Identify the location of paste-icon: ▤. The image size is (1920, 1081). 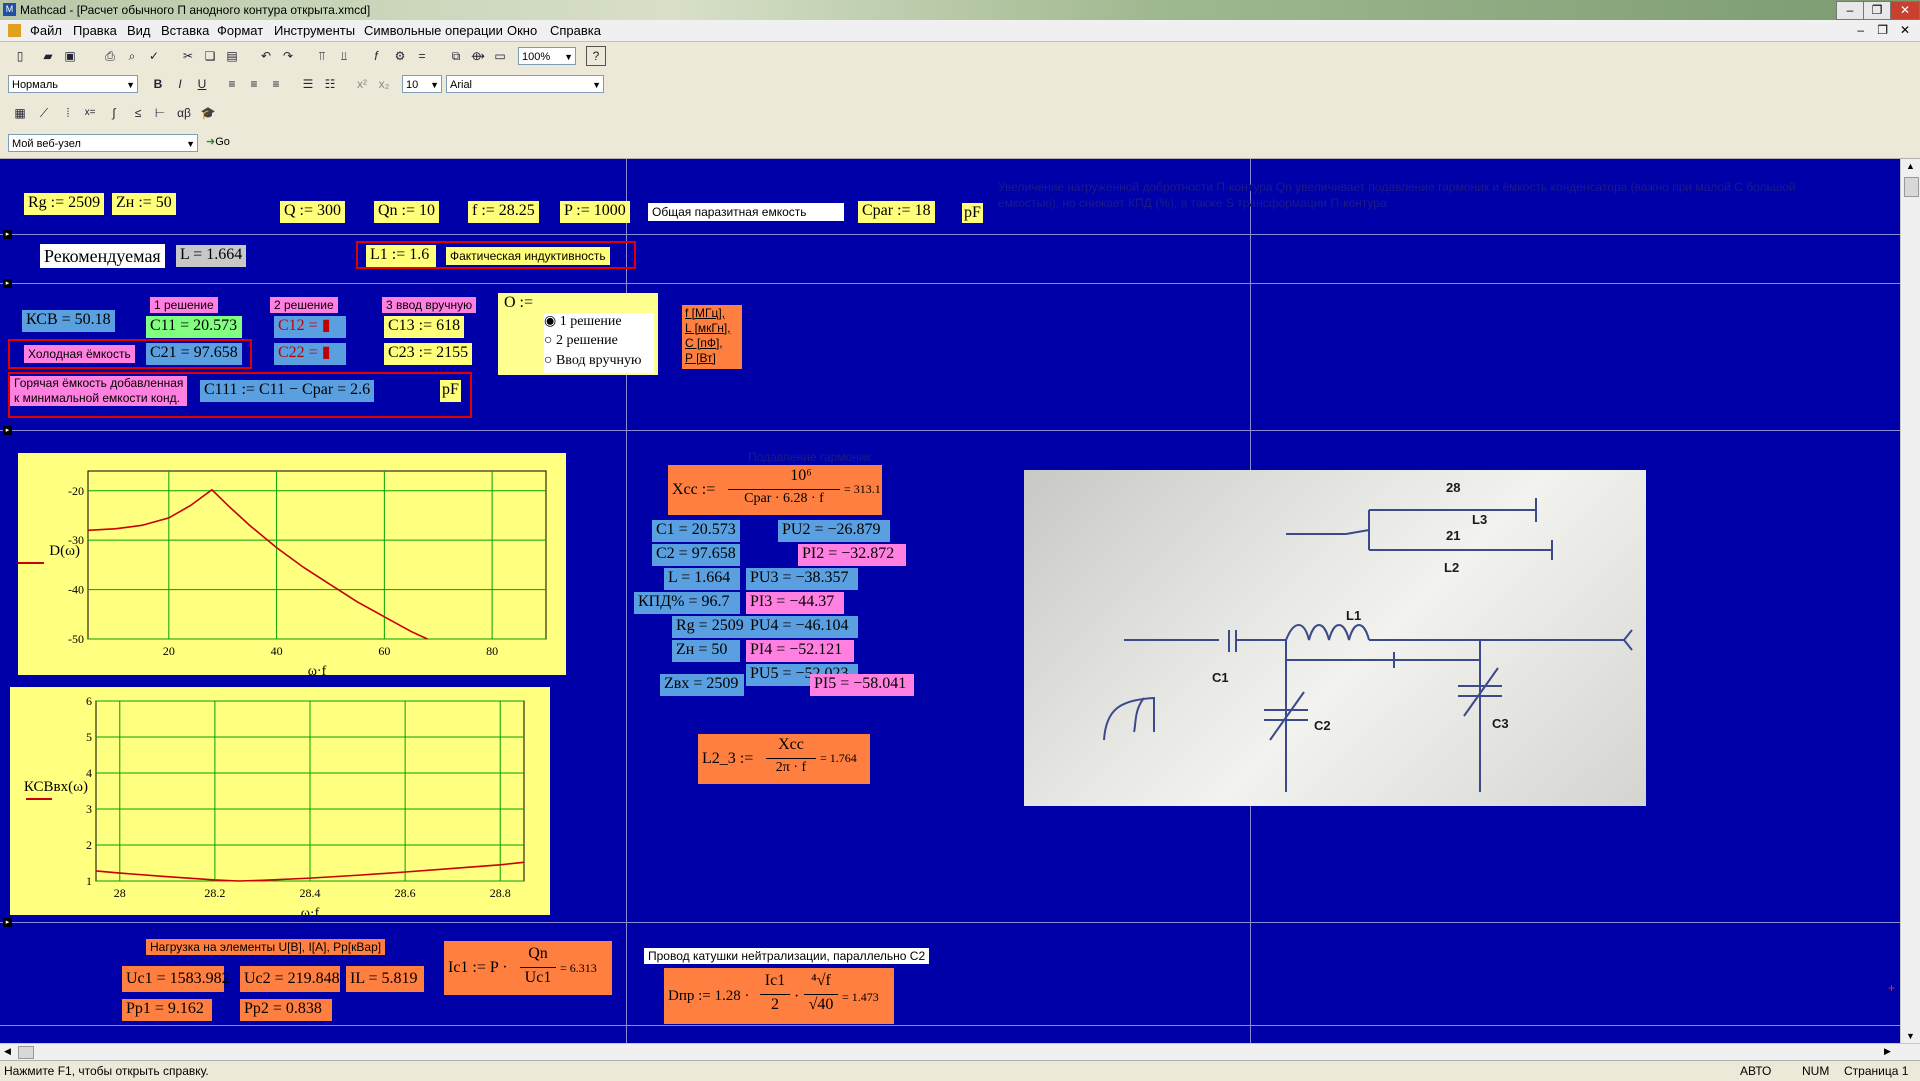
(232, 56).